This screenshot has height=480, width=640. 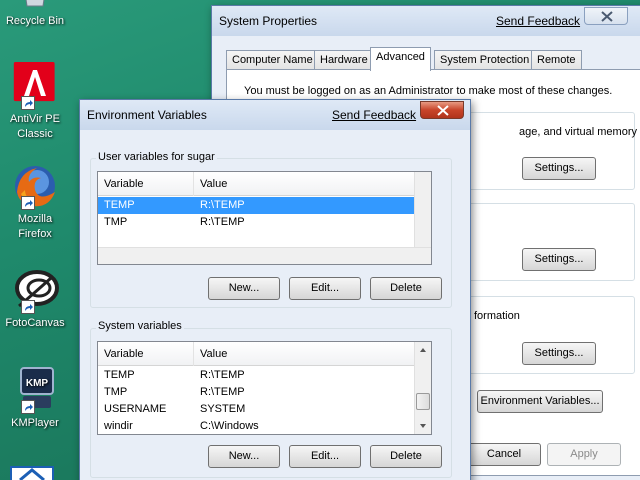 What do you see at coordinates (35, 290) in the screenshot?
I see `fotocanvas-icon` at bounding box center [35, 290].